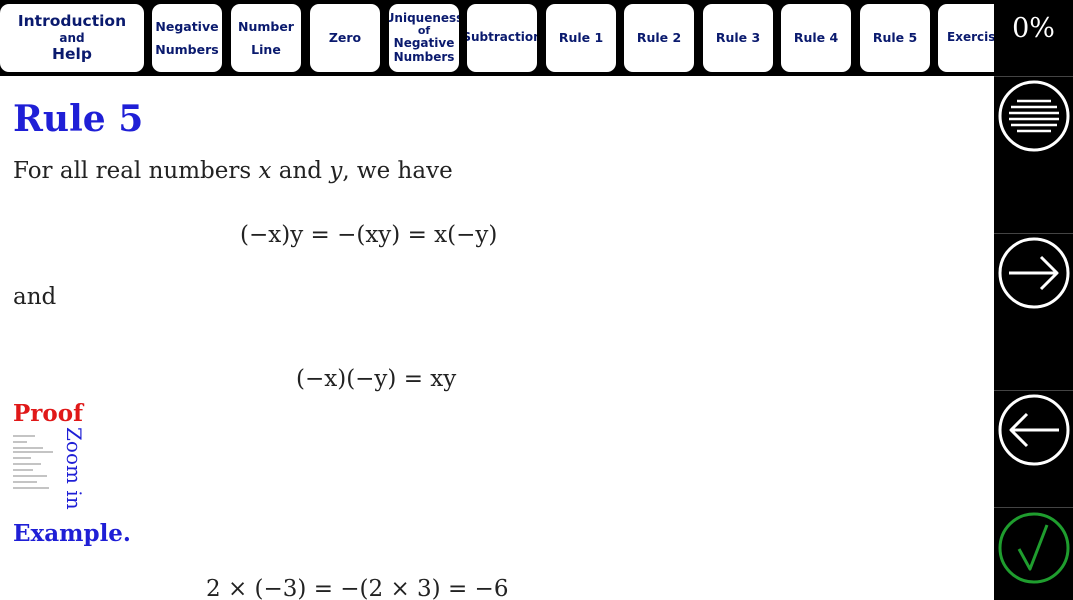 This screenshot has width=1073, height=600. I want to click on check-answers-button, so click(1033, 547).